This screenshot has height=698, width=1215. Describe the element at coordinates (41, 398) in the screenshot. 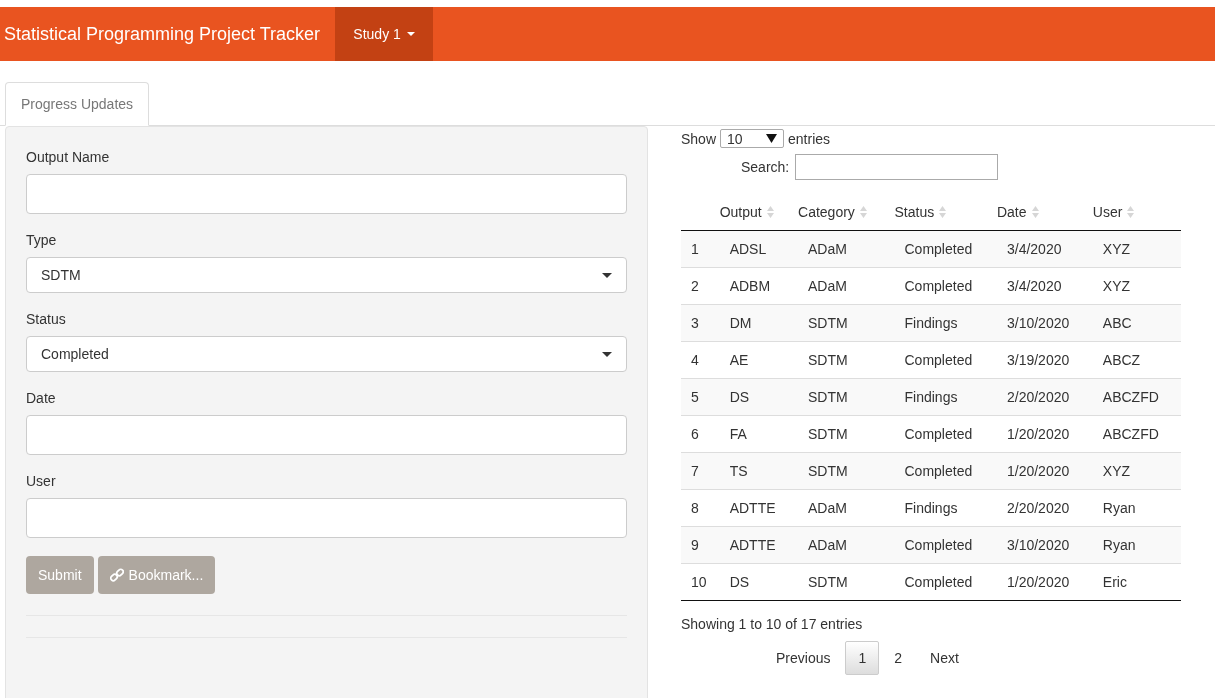

I see `field-label: Date` at that location.